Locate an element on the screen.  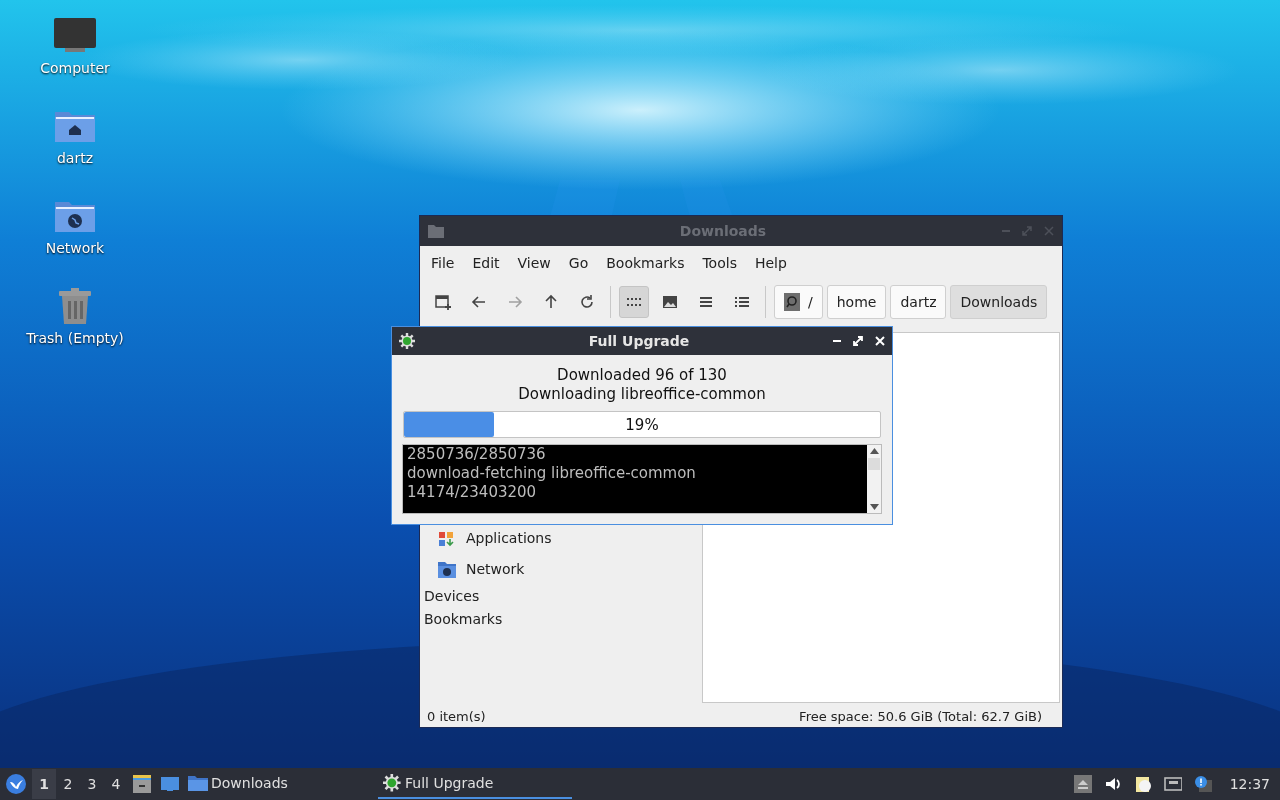
image-icon is located at coordinates (670, 302).